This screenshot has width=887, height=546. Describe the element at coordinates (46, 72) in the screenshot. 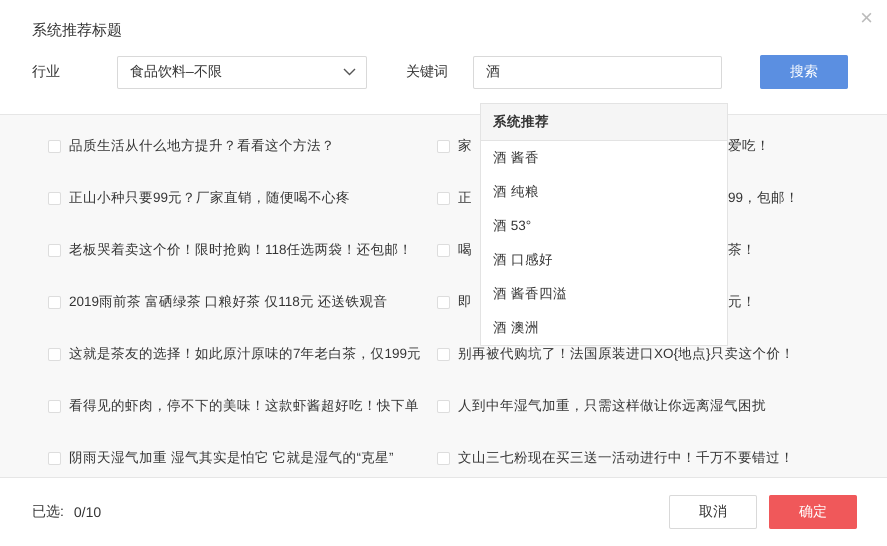

I see `industry-label: 行业` at that location.